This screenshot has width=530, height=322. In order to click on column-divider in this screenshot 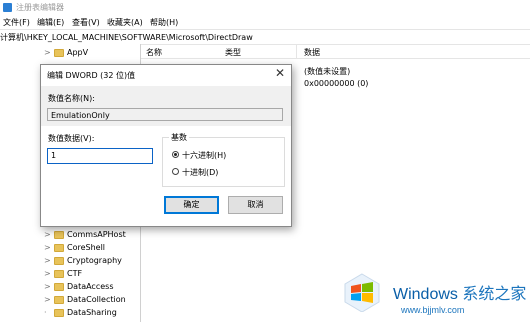, I will do `click(296, 51)`.